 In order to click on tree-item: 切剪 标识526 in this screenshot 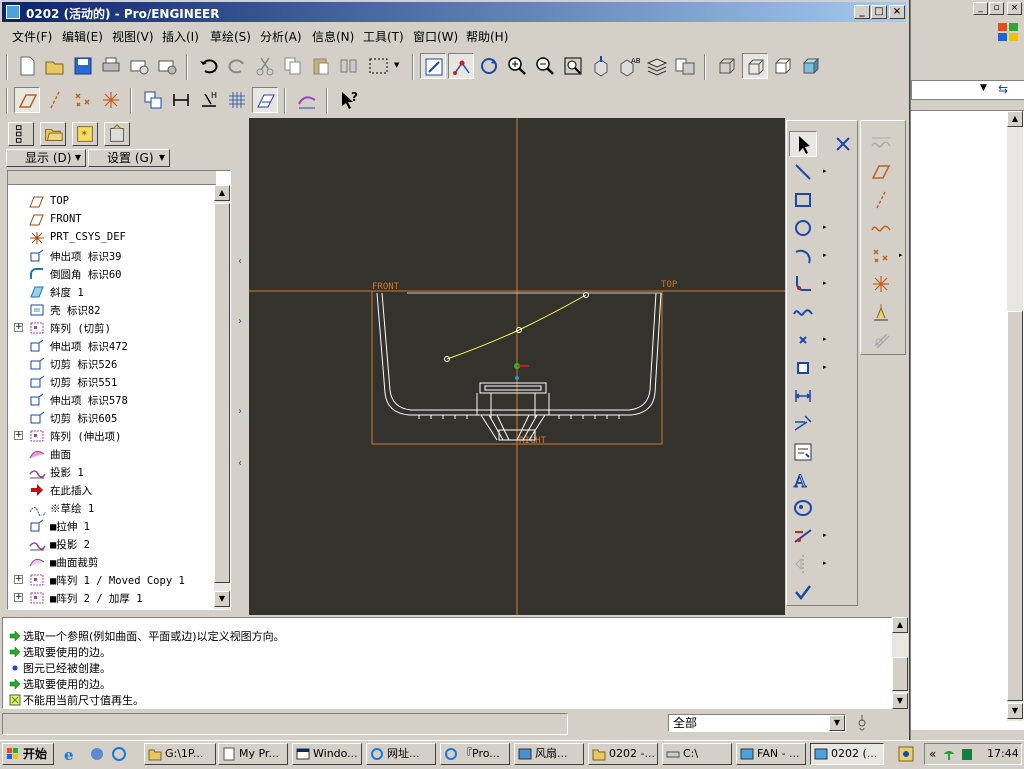, I will do `click(112, 364)`.